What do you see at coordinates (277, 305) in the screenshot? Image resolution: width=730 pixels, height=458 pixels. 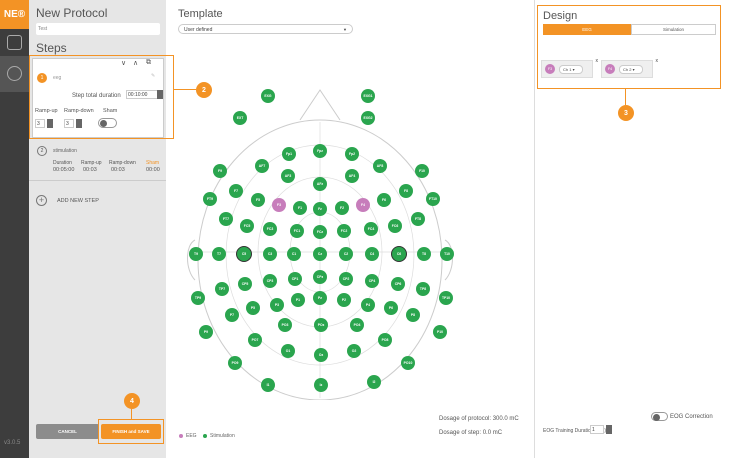 I see `electrode-p3: P3` at bounding box center [277, 305].